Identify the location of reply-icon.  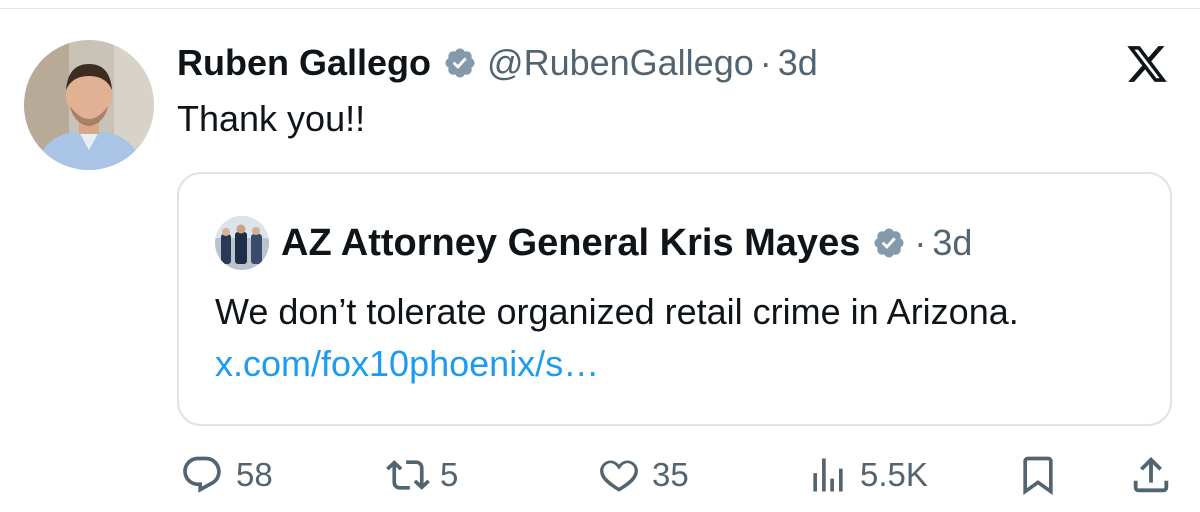
(202, 475).